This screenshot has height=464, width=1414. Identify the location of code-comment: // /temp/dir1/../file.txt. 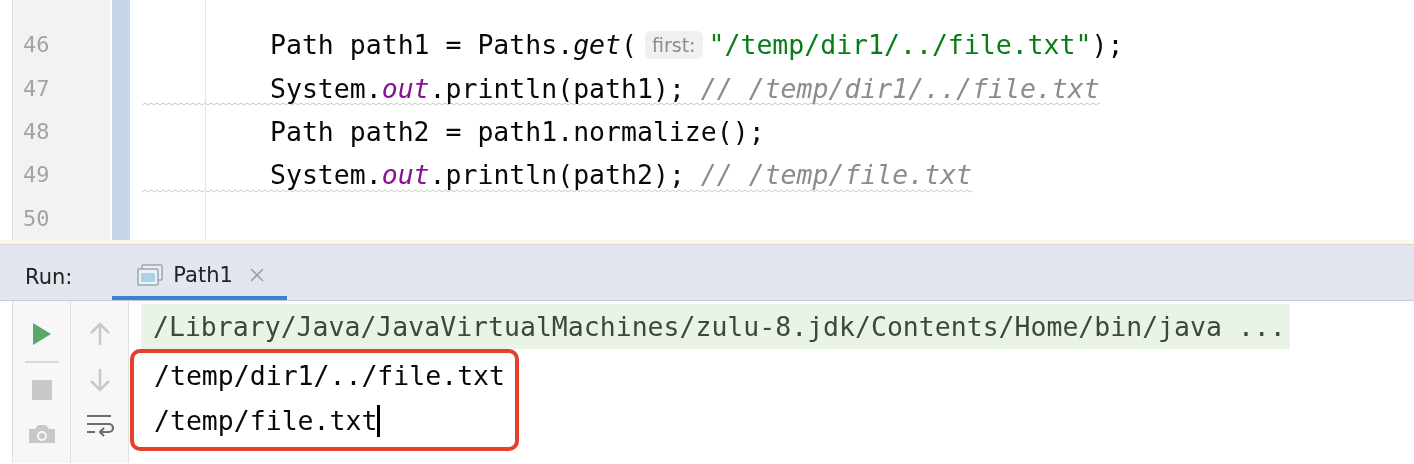
(900, 88).